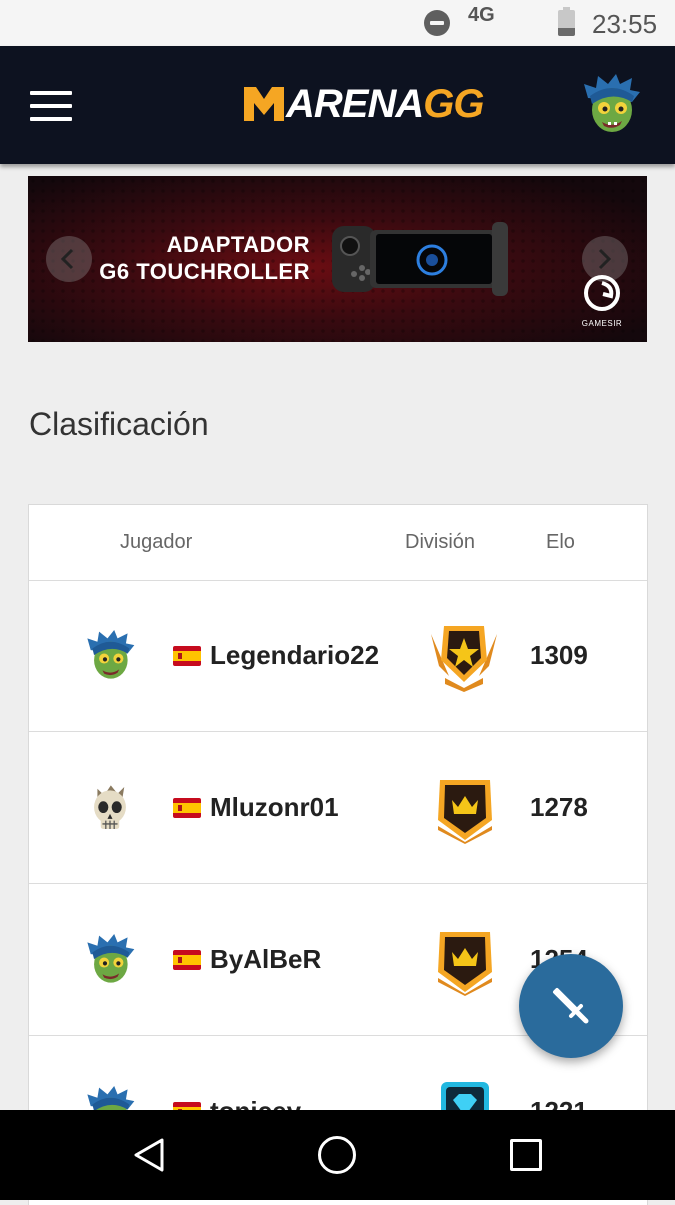 The width and height of the screenshot is (675, 1205). I want to click on table-row: Legendario22 1309, so click(338, 656).